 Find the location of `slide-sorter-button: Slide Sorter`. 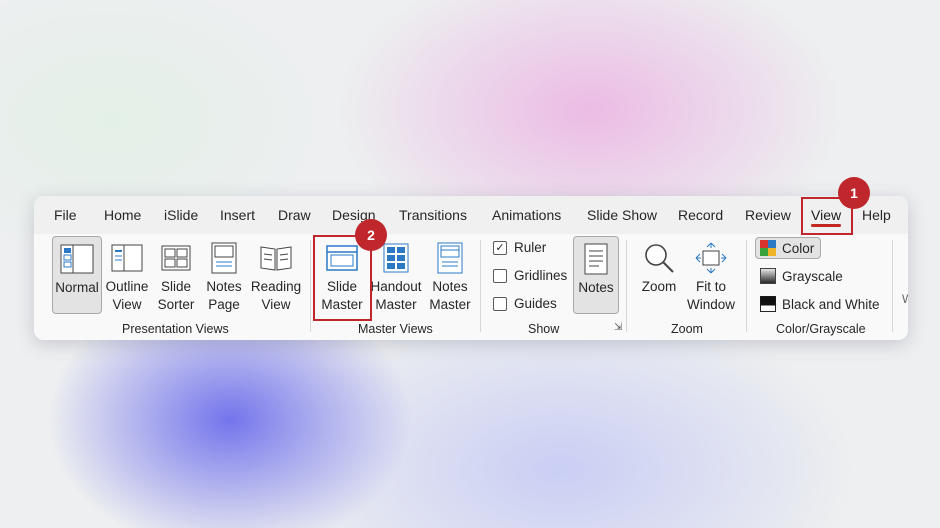

slide-sorter-button: Slide Sorter is located at coordinates (176, 275).